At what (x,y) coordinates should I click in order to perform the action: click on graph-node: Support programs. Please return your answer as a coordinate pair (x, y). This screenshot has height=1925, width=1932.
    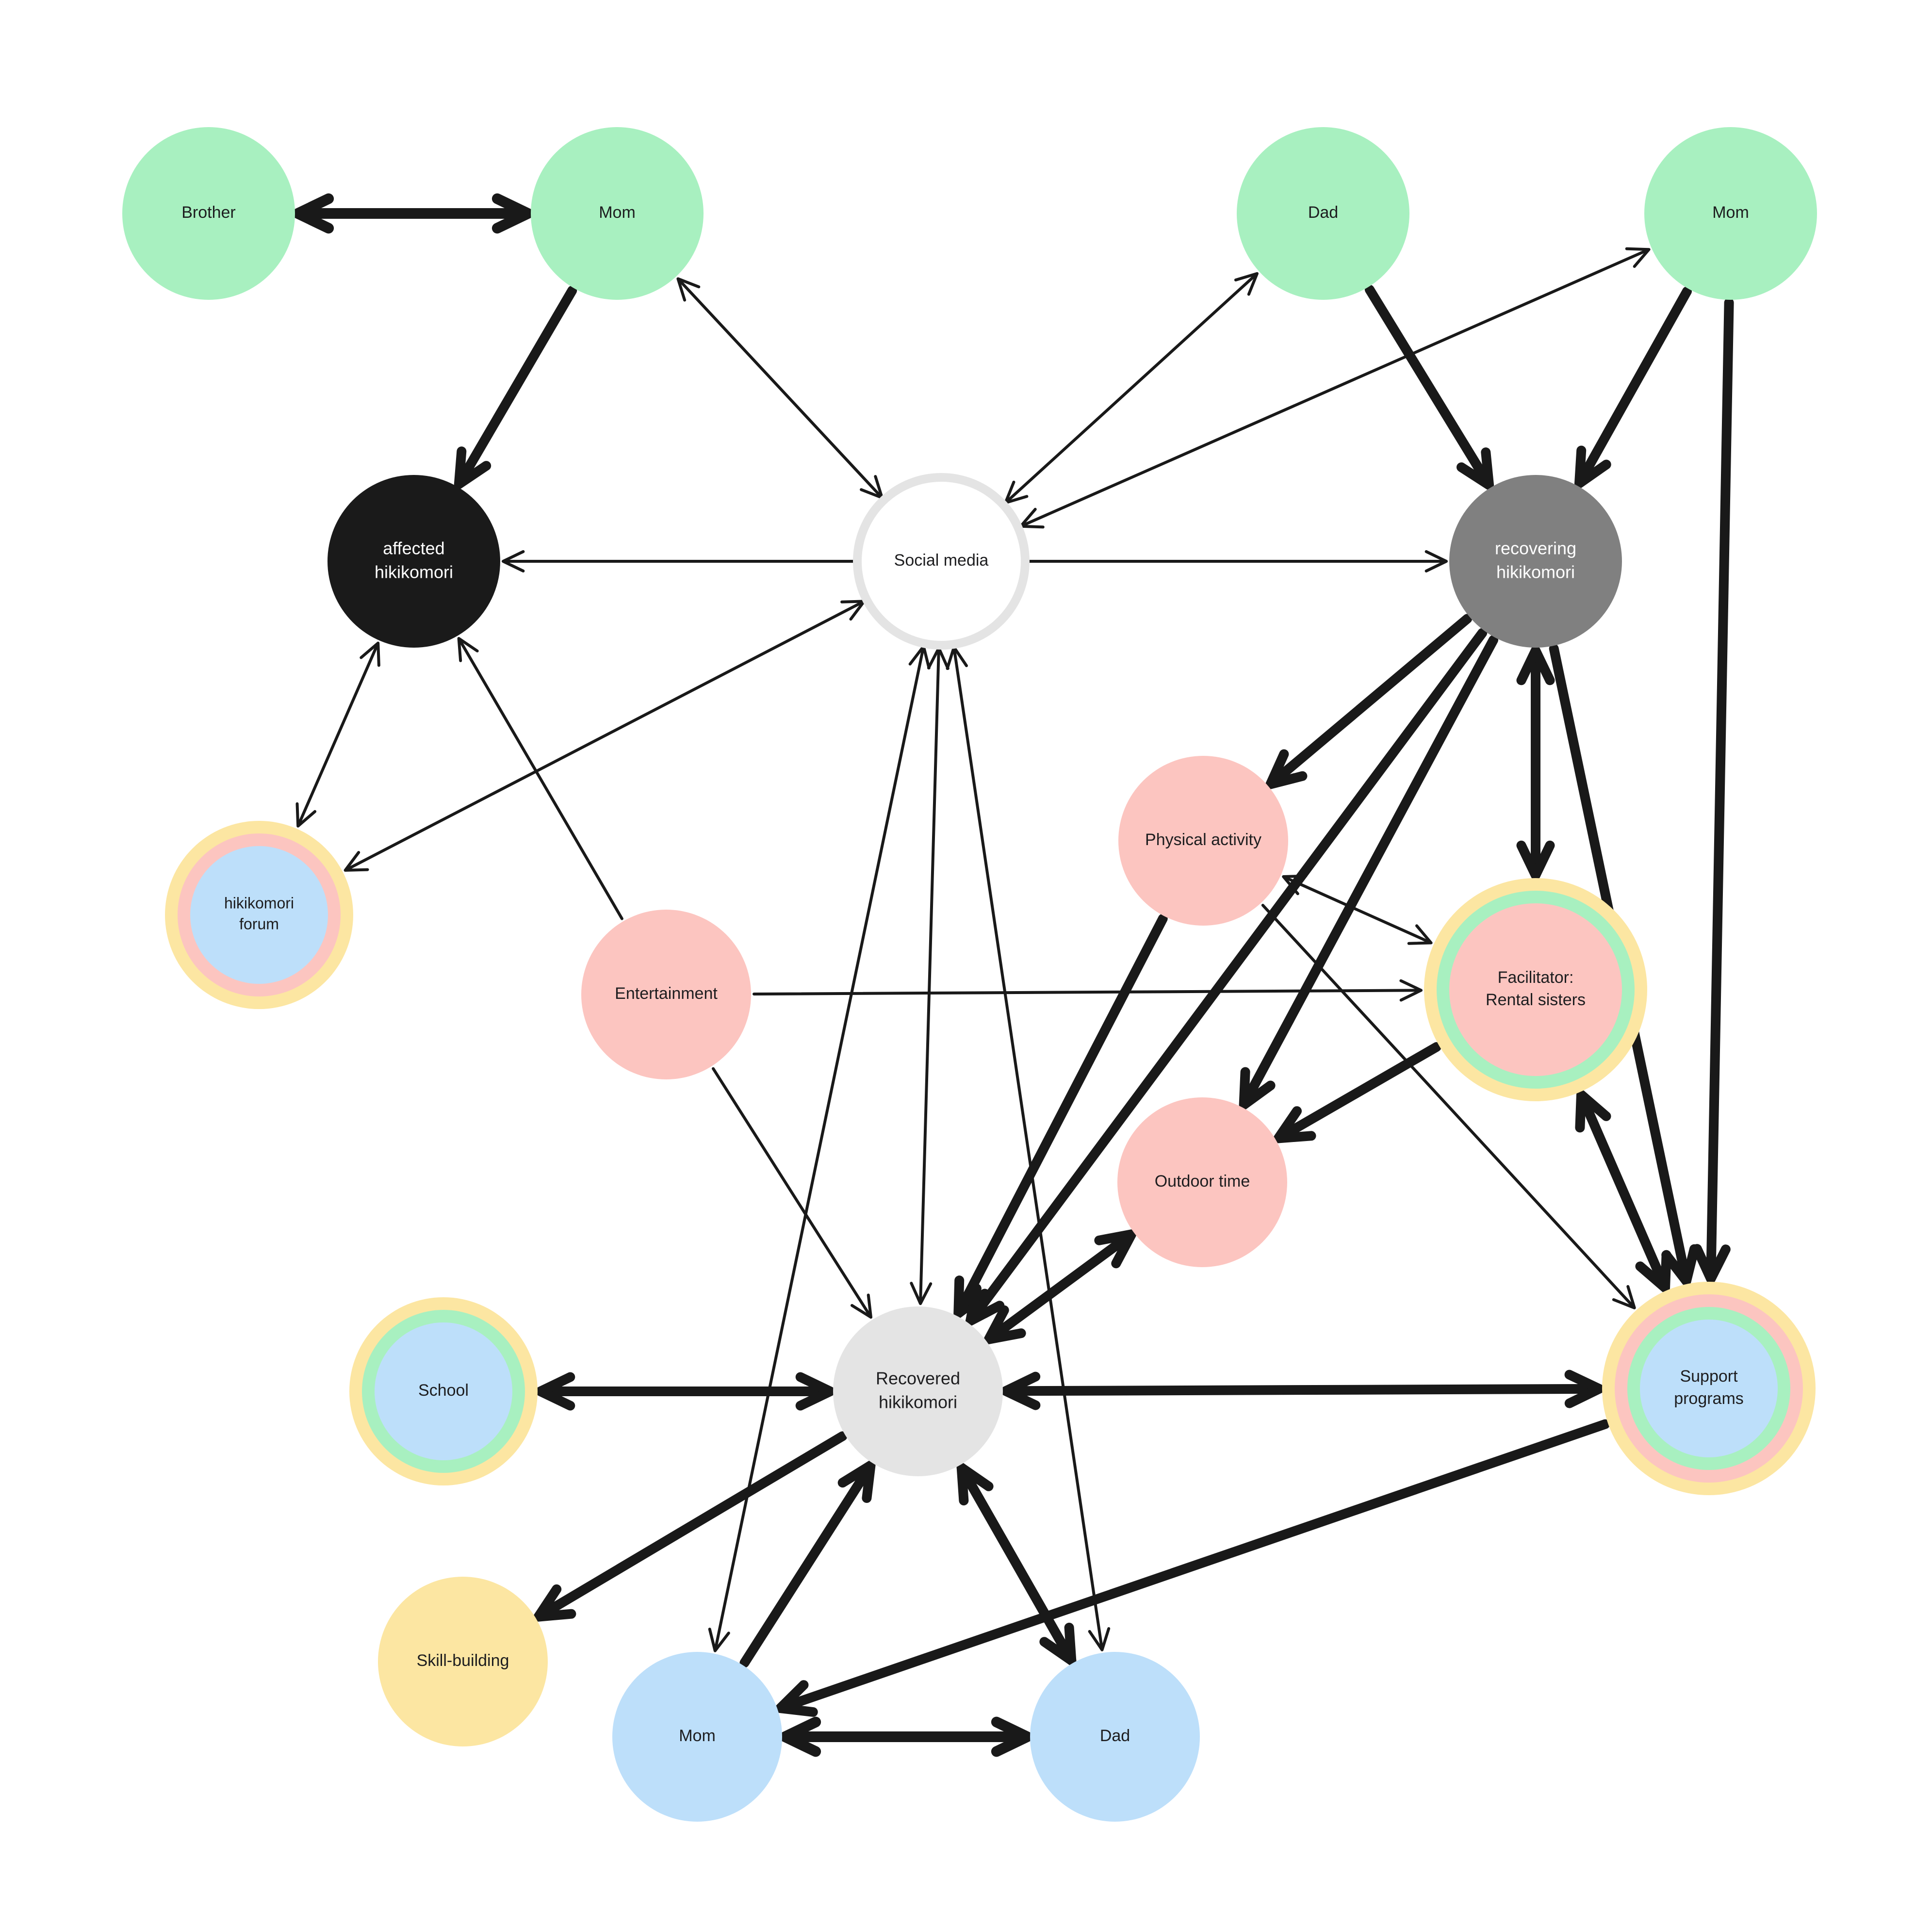
    Looking at the image, I should click on (1709, 1388).